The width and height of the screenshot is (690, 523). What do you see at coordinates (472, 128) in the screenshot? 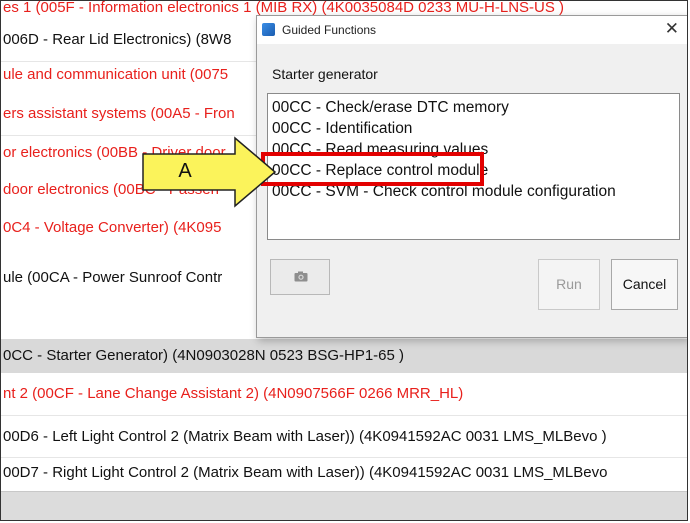
I see `function-item: 00CC - Identification` at bounding box center [472, 128].